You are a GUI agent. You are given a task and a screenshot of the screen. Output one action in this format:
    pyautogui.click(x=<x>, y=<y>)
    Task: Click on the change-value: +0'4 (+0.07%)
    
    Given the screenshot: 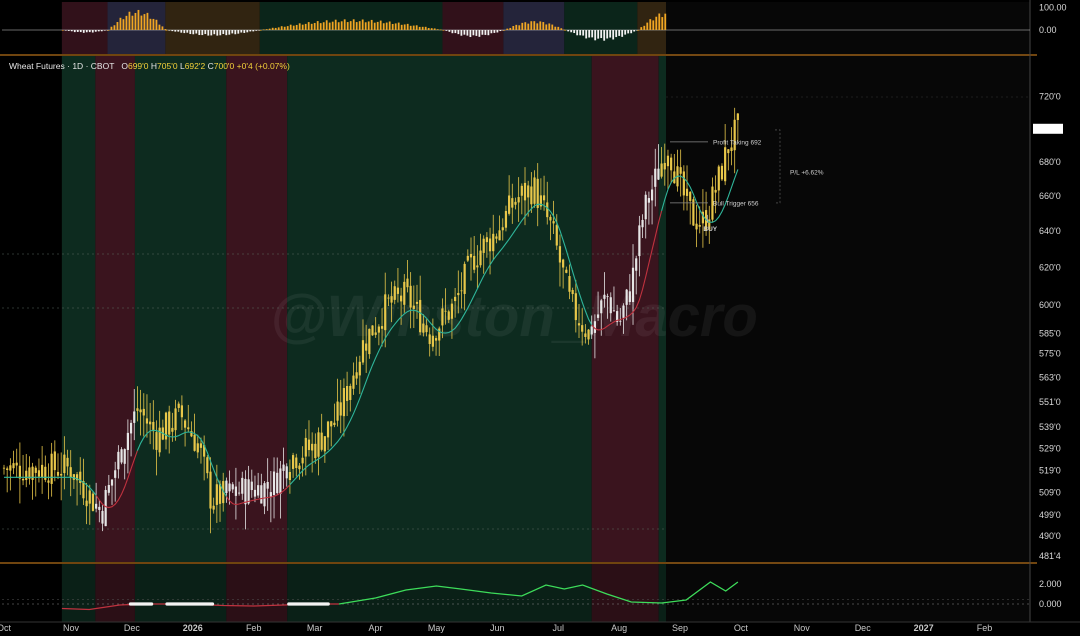 What is the action you would take?
    pyautogui.click(x=263, y=66)
    